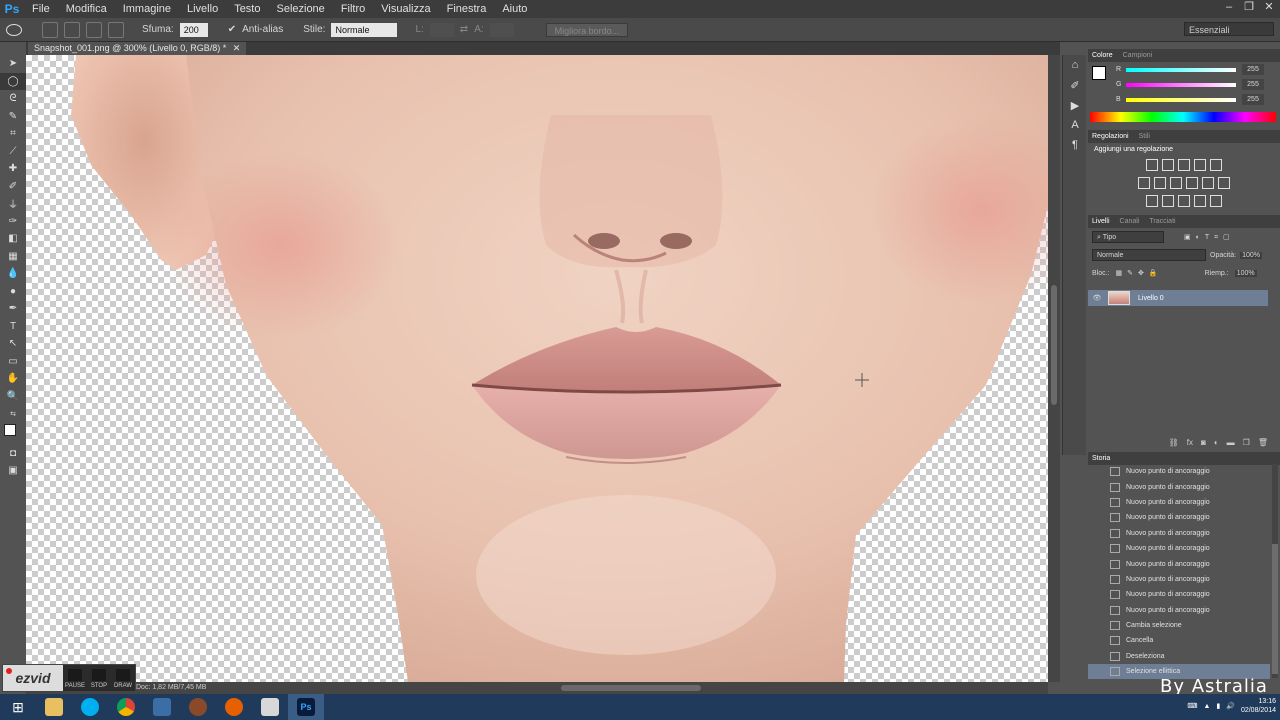 This screenshot has height=720, width=1280. I want to click on black-white-icon, so click(1176, 183).